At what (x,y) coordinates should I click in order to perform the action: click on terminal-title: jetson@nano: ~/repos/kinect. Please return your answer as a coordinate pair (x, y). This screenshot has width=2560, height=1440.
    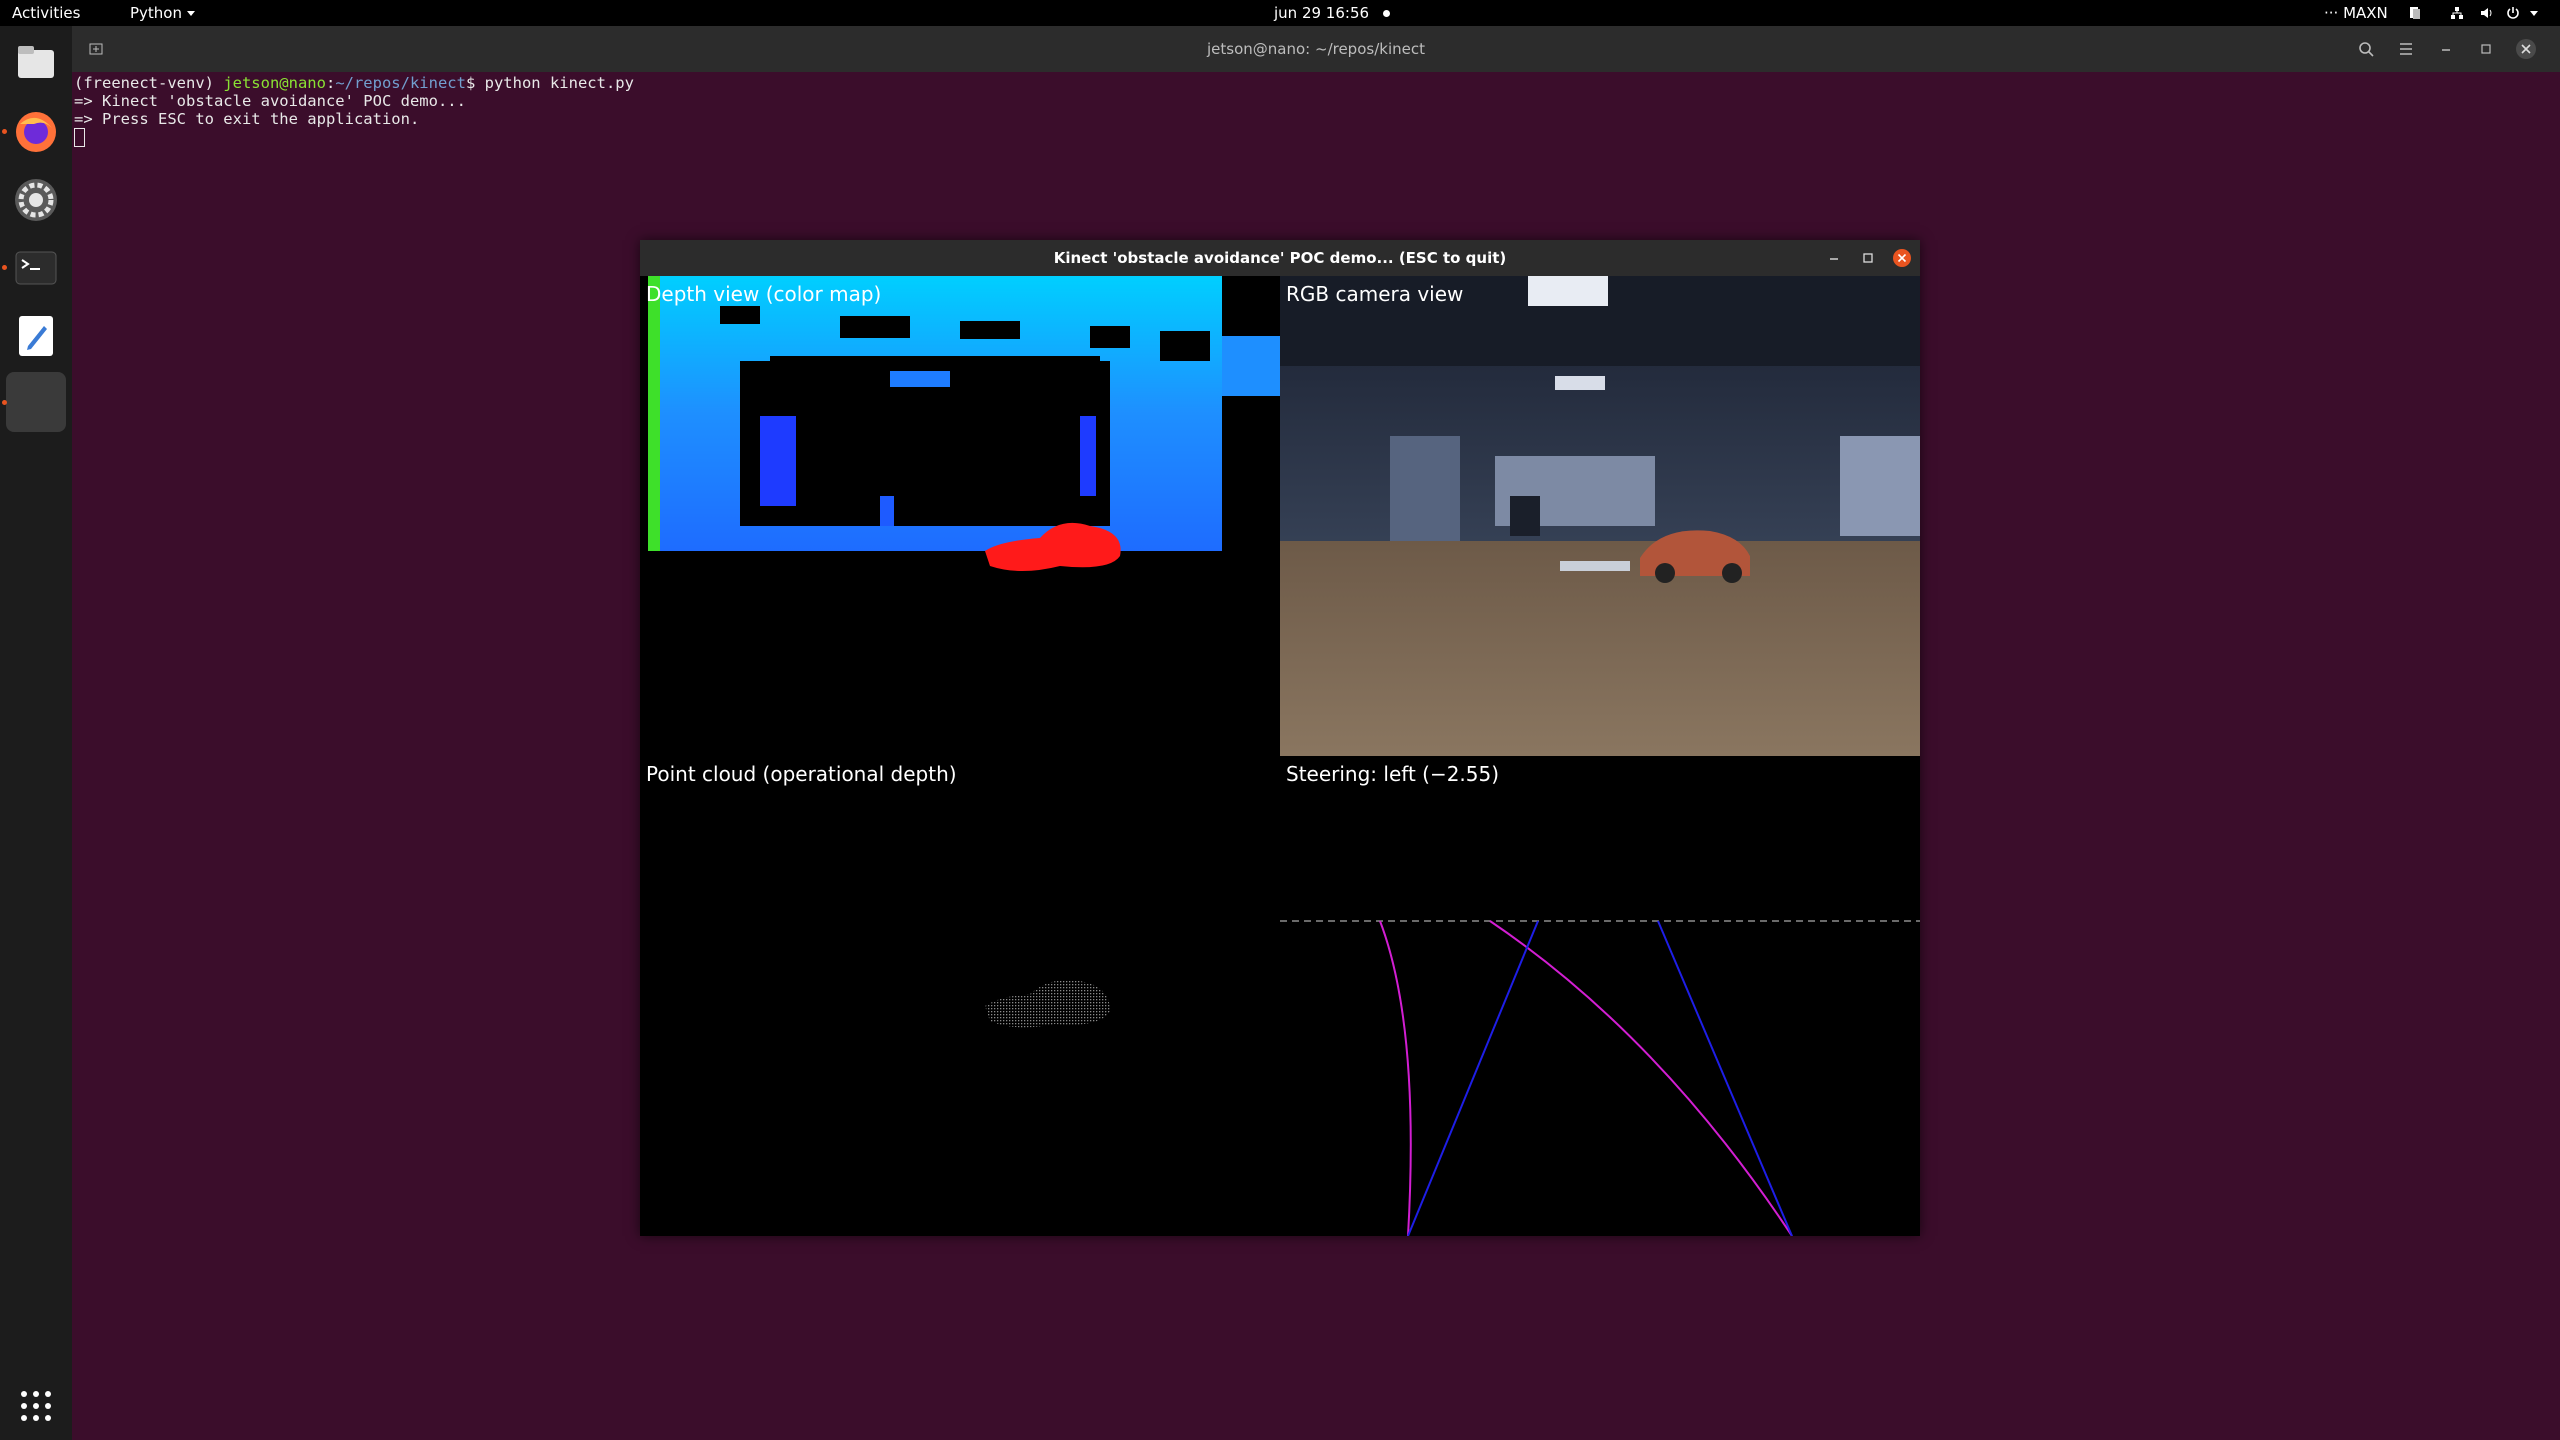
    Looking at the image, I should click on (1316, 49).